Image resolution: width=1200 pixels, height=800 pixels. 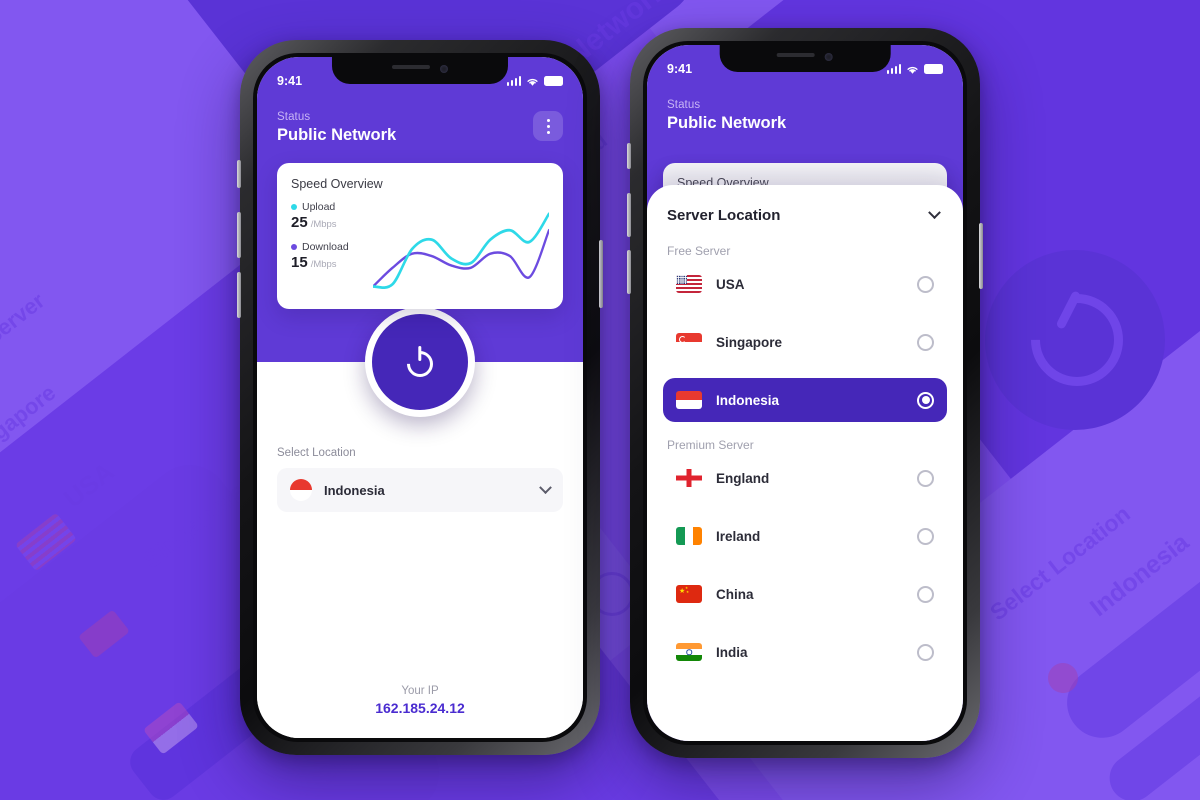 What do you see at coordinates (805, 58) in the screenshot?
I see `phone2-notch` at bounding box center [805, 58].